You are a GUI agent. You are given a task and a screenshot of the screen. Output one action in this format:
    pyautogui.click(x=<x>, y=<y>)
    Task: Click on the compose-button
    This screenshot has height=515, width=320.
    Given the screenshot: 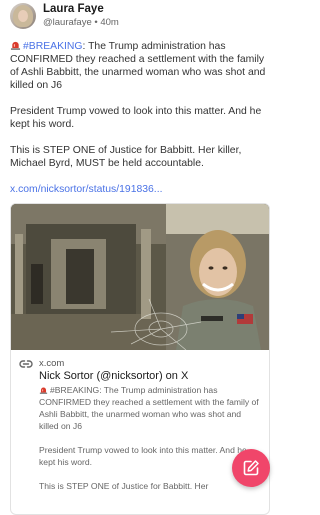 What is the action you would take?
    pyautogui.click(x=251, y=468)
    